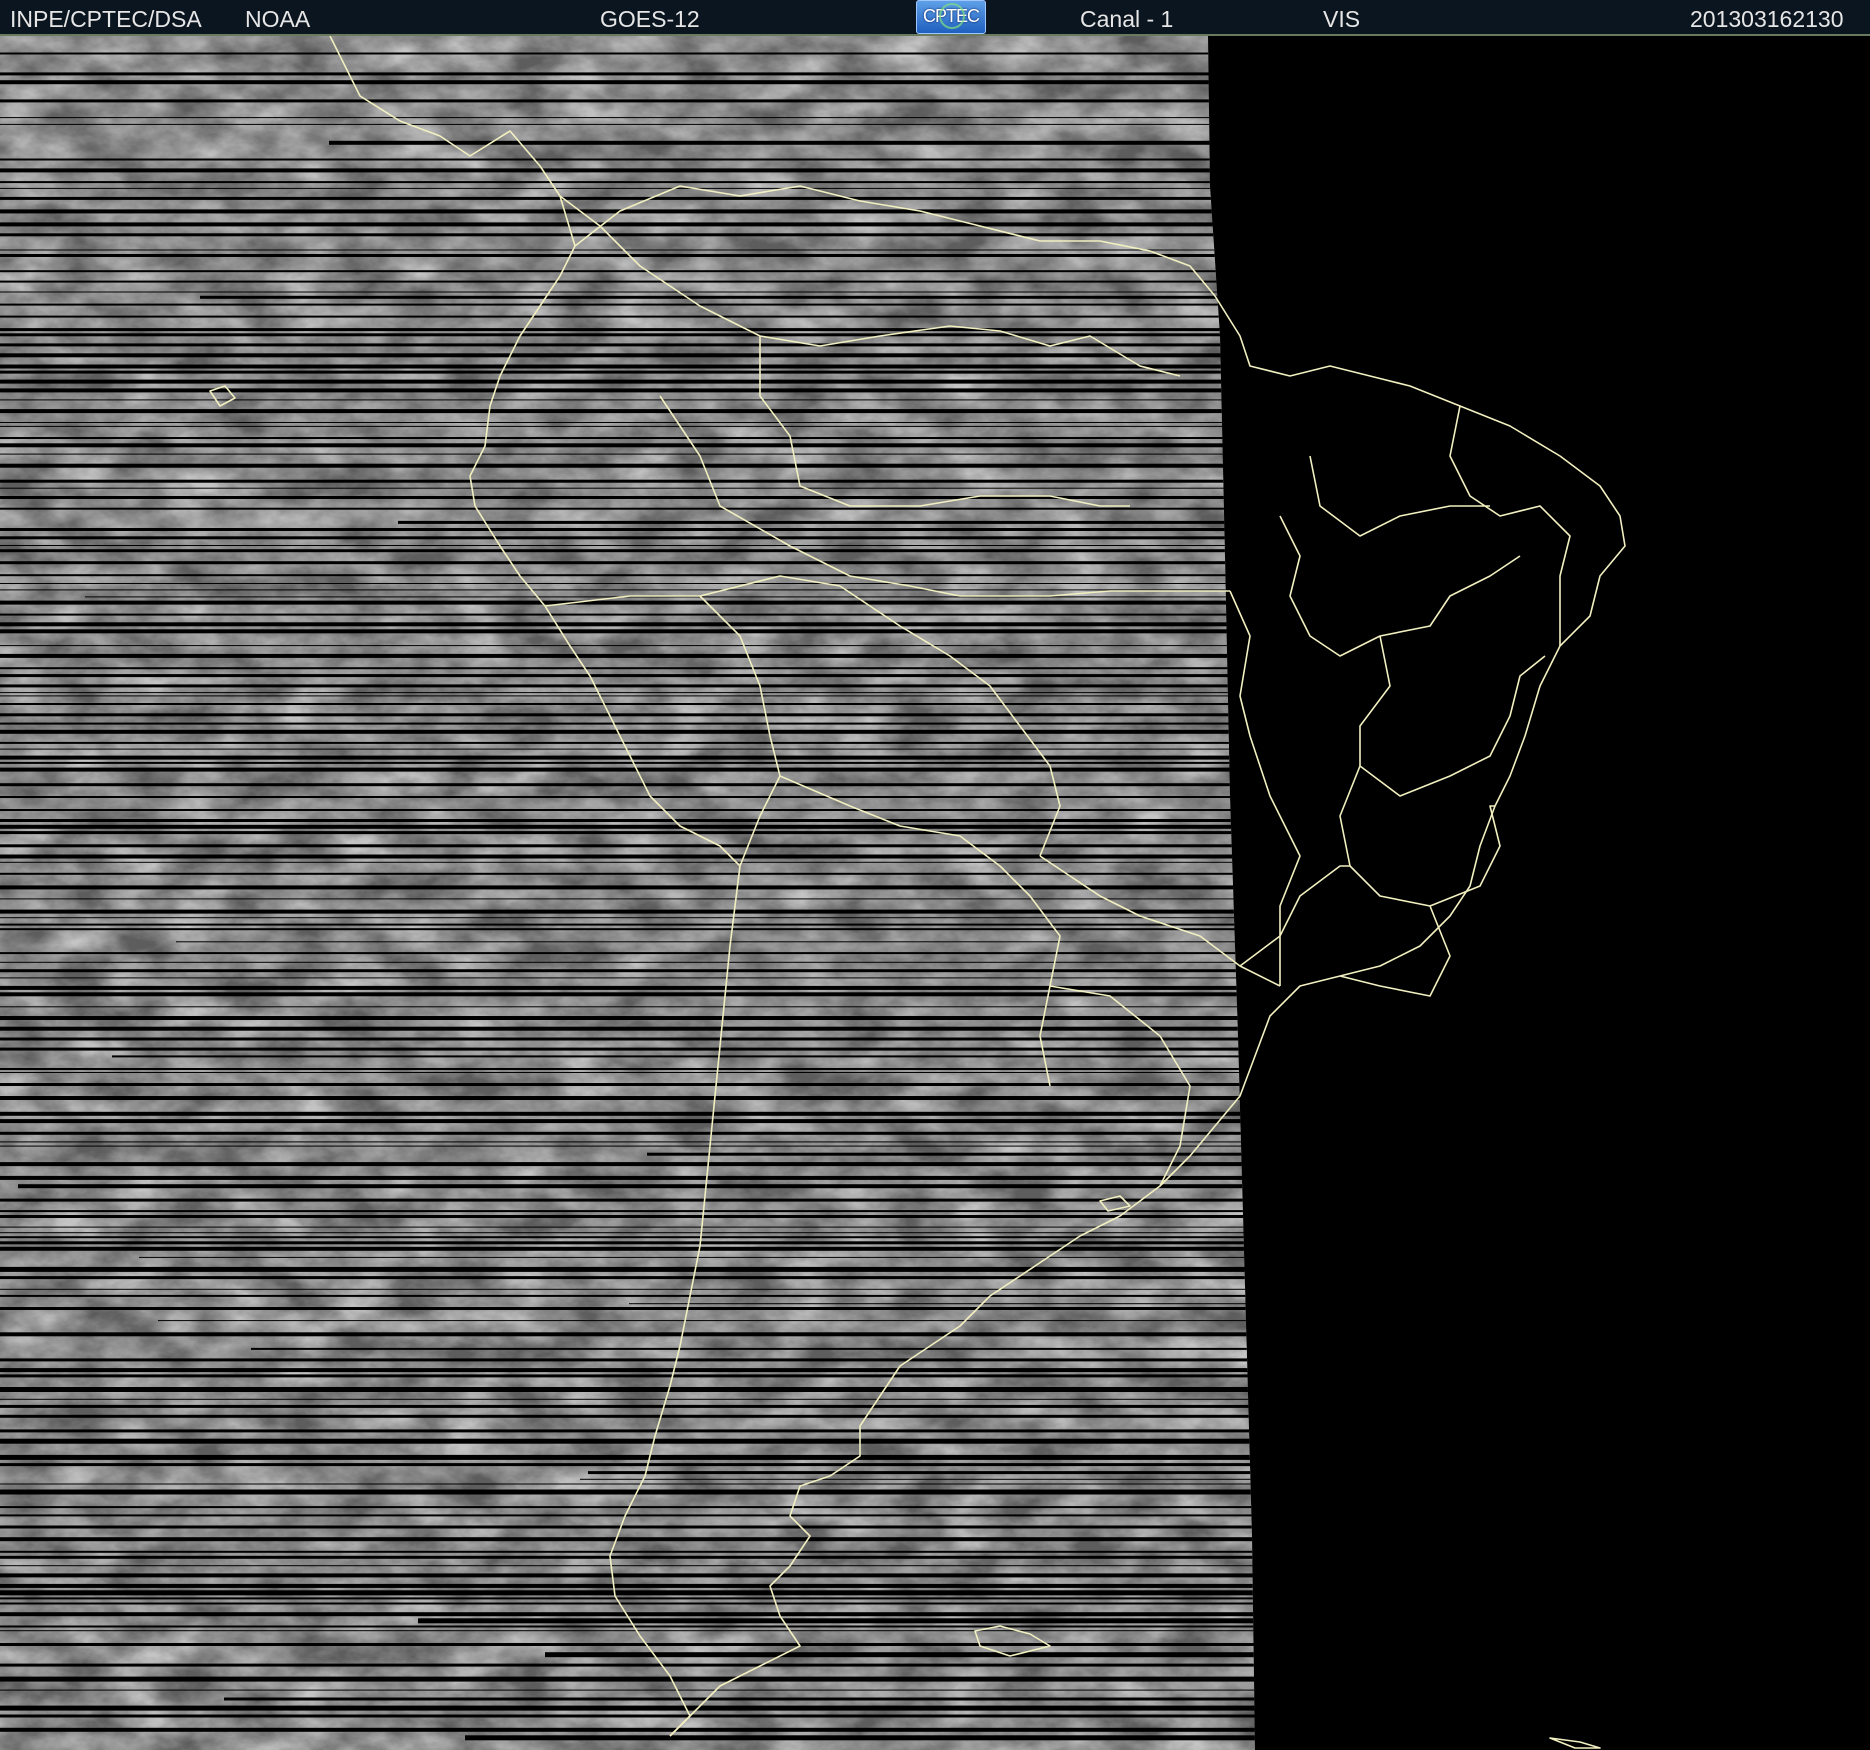  Describe the element at coordinates (1400, 701) in the screenshot. I see `brazil-state-borders` at that location.